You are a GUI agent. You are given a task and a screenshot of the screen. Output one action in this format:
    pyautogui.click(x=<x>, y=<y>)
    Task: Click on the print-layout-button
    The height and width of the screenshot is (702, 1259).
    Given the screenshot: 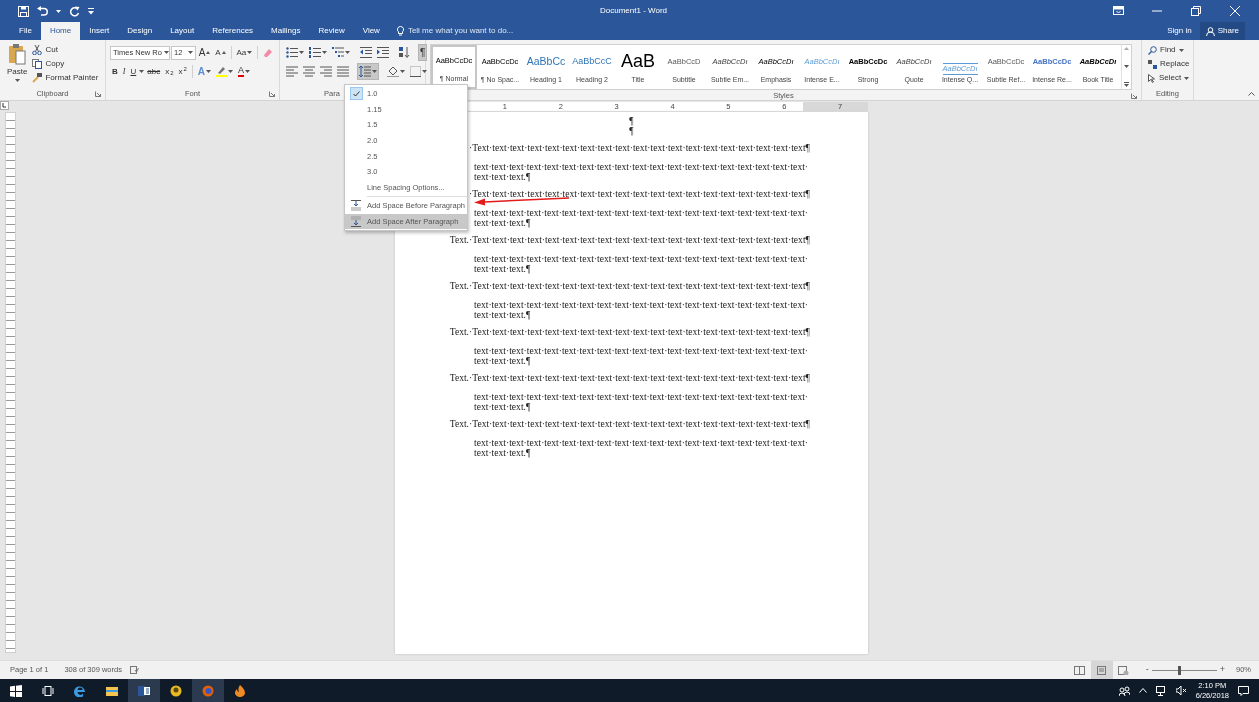 What is the action you would take?
    pyautogui.click(x=1101, y=670)
    